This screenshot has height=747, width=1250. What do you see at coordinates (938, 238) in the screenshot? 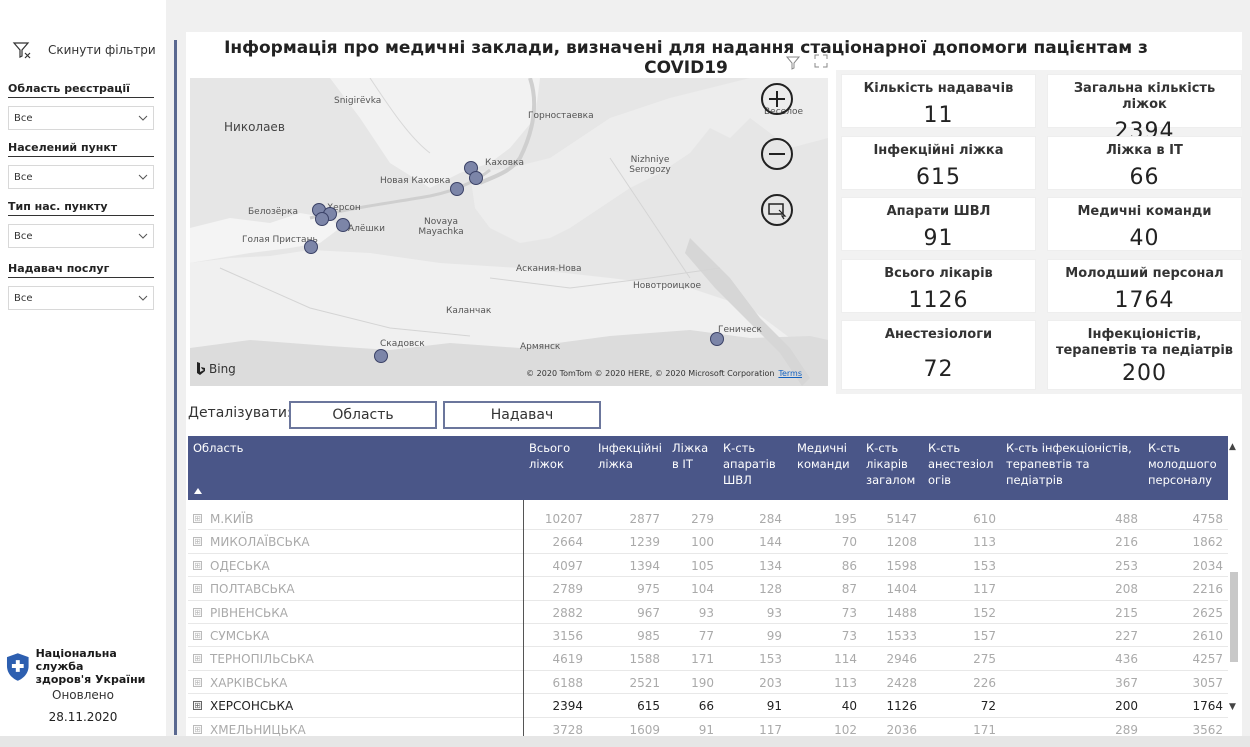
I see `kpi-value: 91` at bounding box center [938, 238].